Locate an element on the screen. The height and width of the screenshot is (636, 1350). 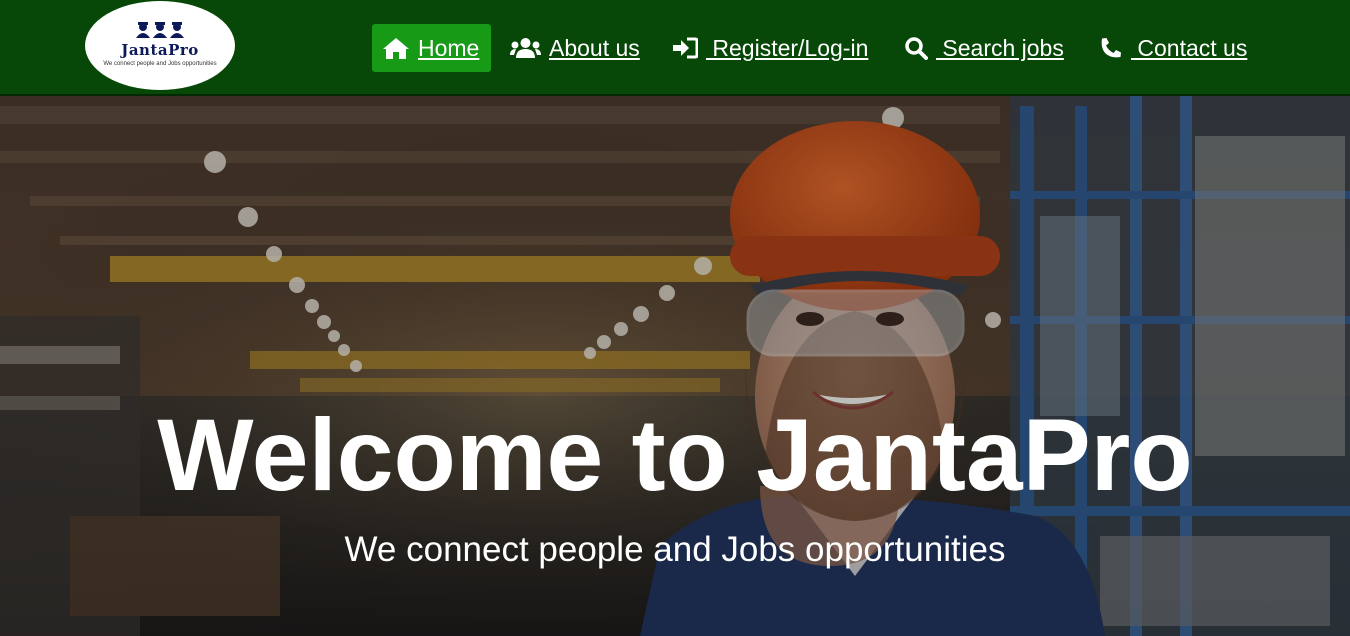
nav-register-login-label: Register/Log-in is located at coordinates (787, 47).